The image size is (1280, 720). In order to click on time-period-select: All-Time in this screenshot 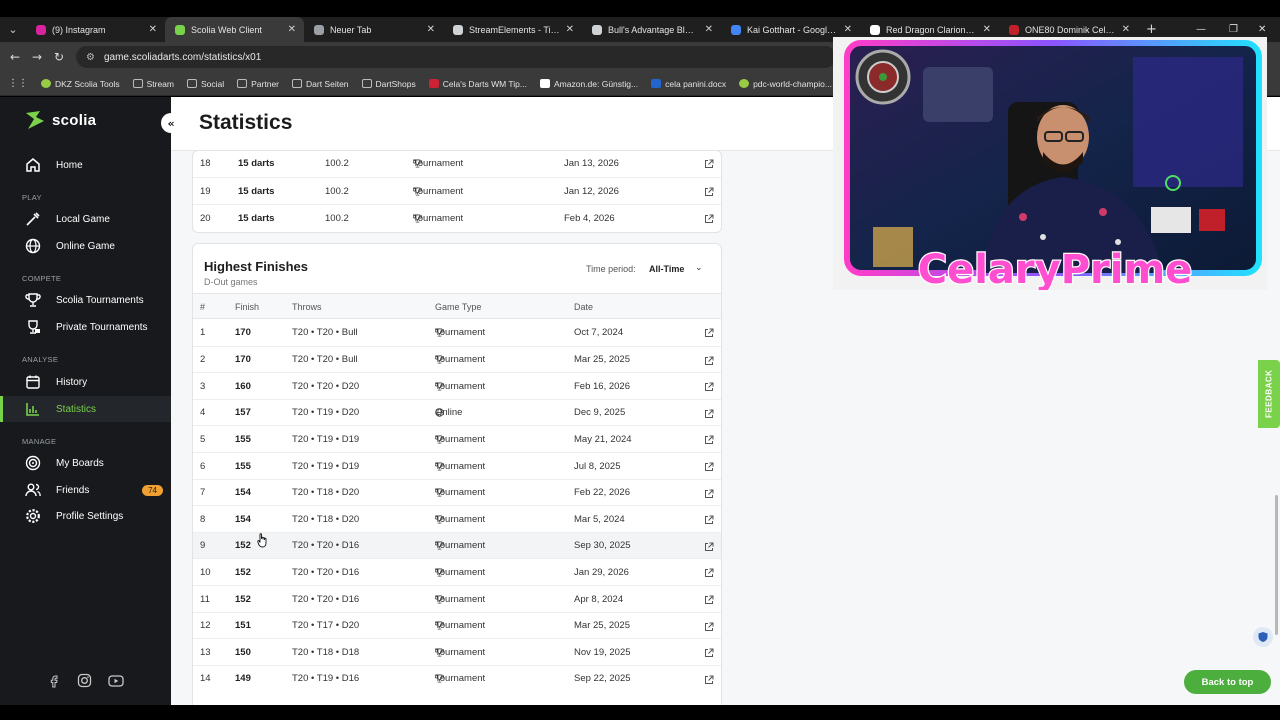, I will do `click(666, 269)`.